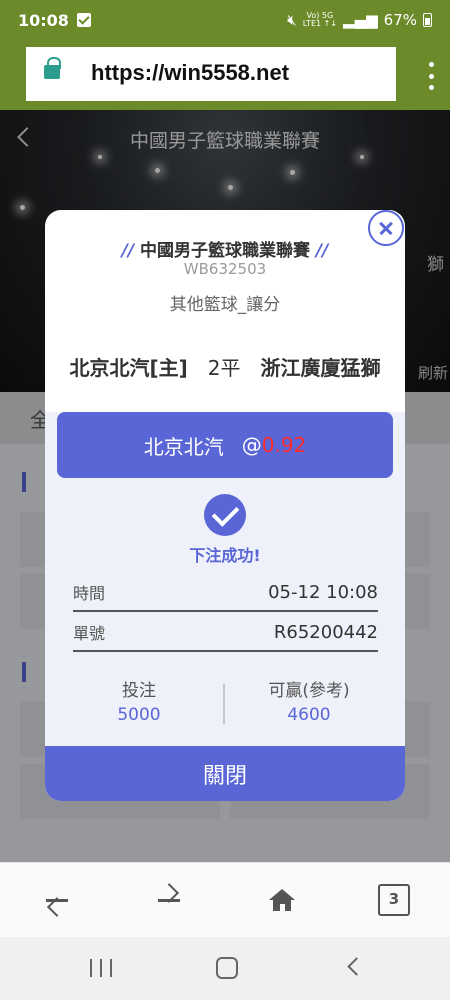 The height and width of the screenshot is (1000, 450). What do you see at coordinates (89, 593) in the screenshot?
I see `time-label: 時間` at bounding box center [89, 593].